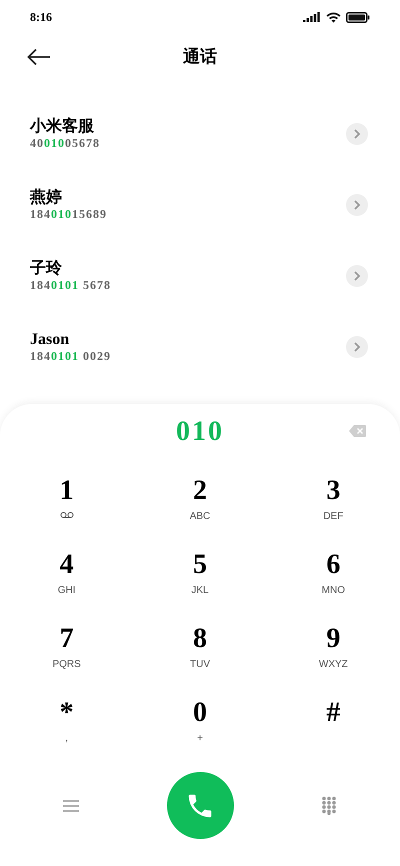 The width and height of the screenshot is (400, 866). I want to click on signal-icon, so click(312, 17).